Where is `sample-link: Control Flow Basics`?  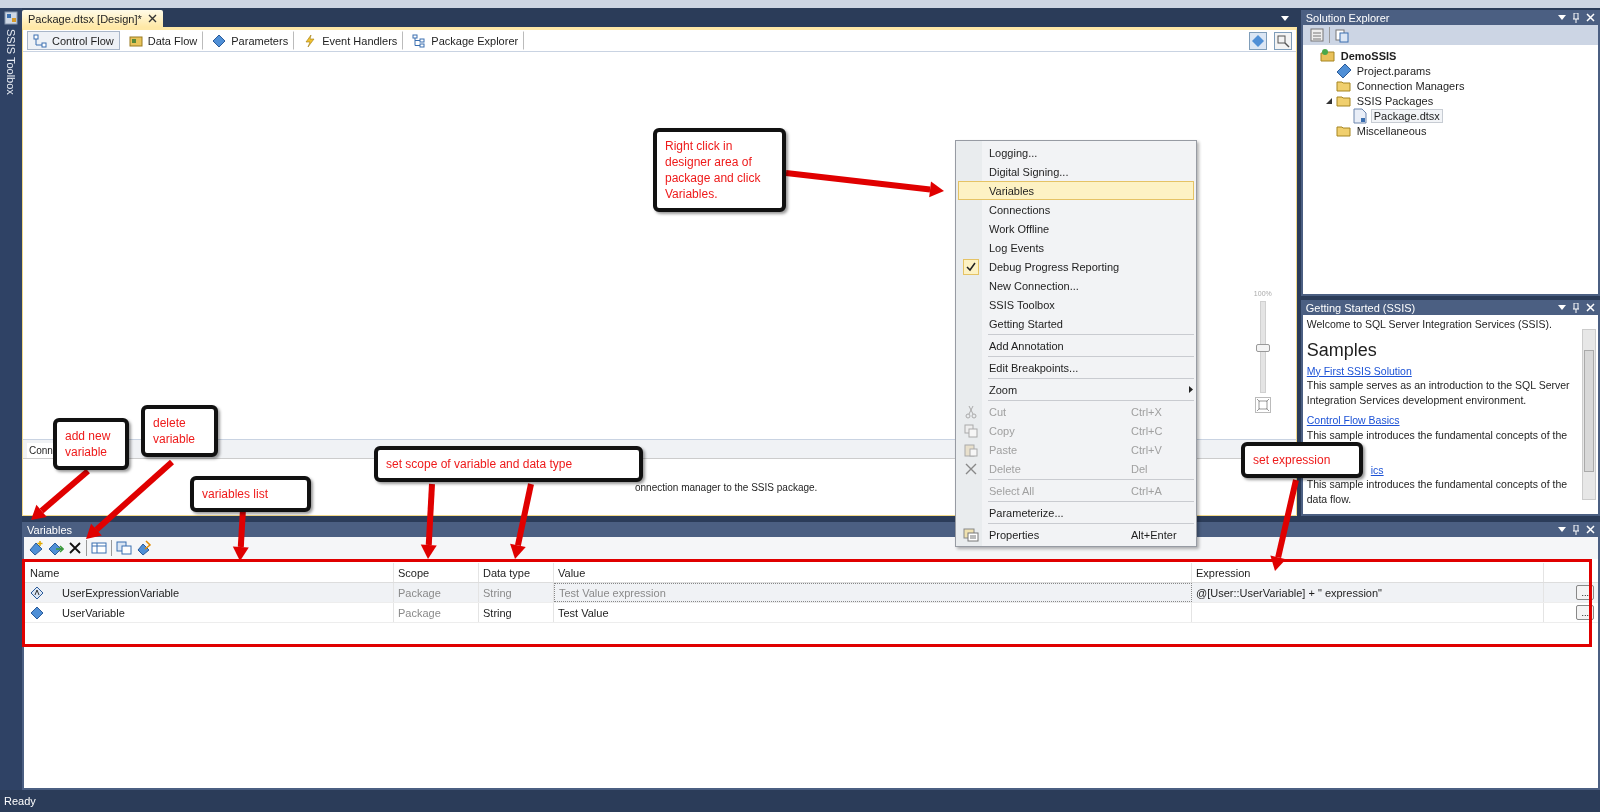 sample-link: Control Flow Basics is located at coordinates (1353, 420).